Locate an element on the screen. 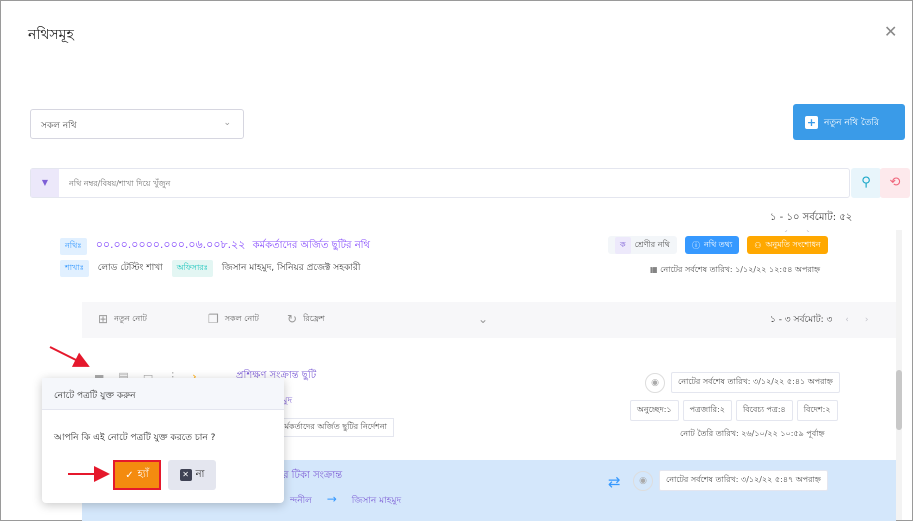  annotation-arrow is located at coordinates (69, 356).